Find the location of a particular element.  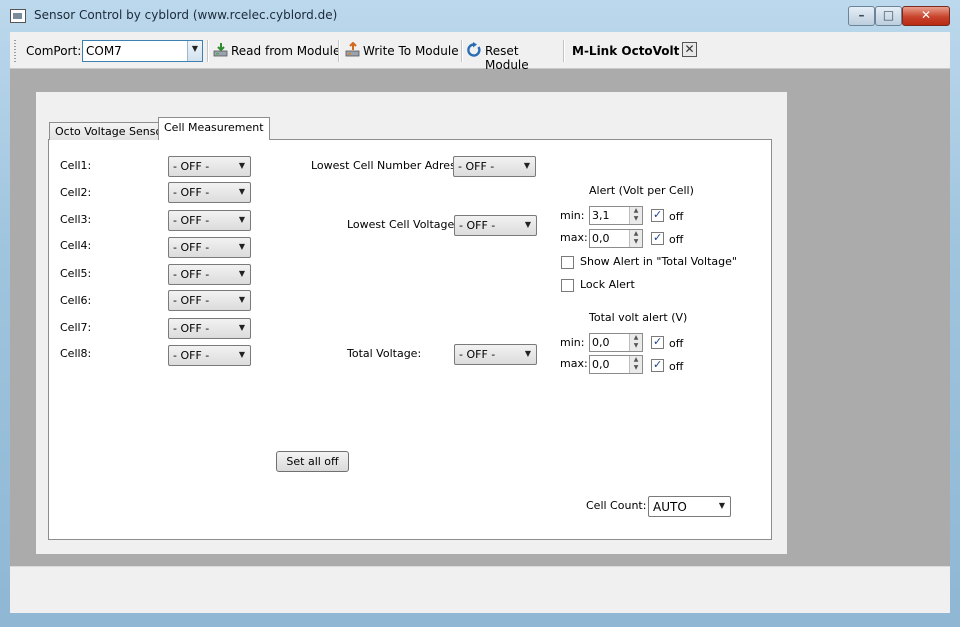

cell7-label: Cell7: is located at coordinates (76, 327).